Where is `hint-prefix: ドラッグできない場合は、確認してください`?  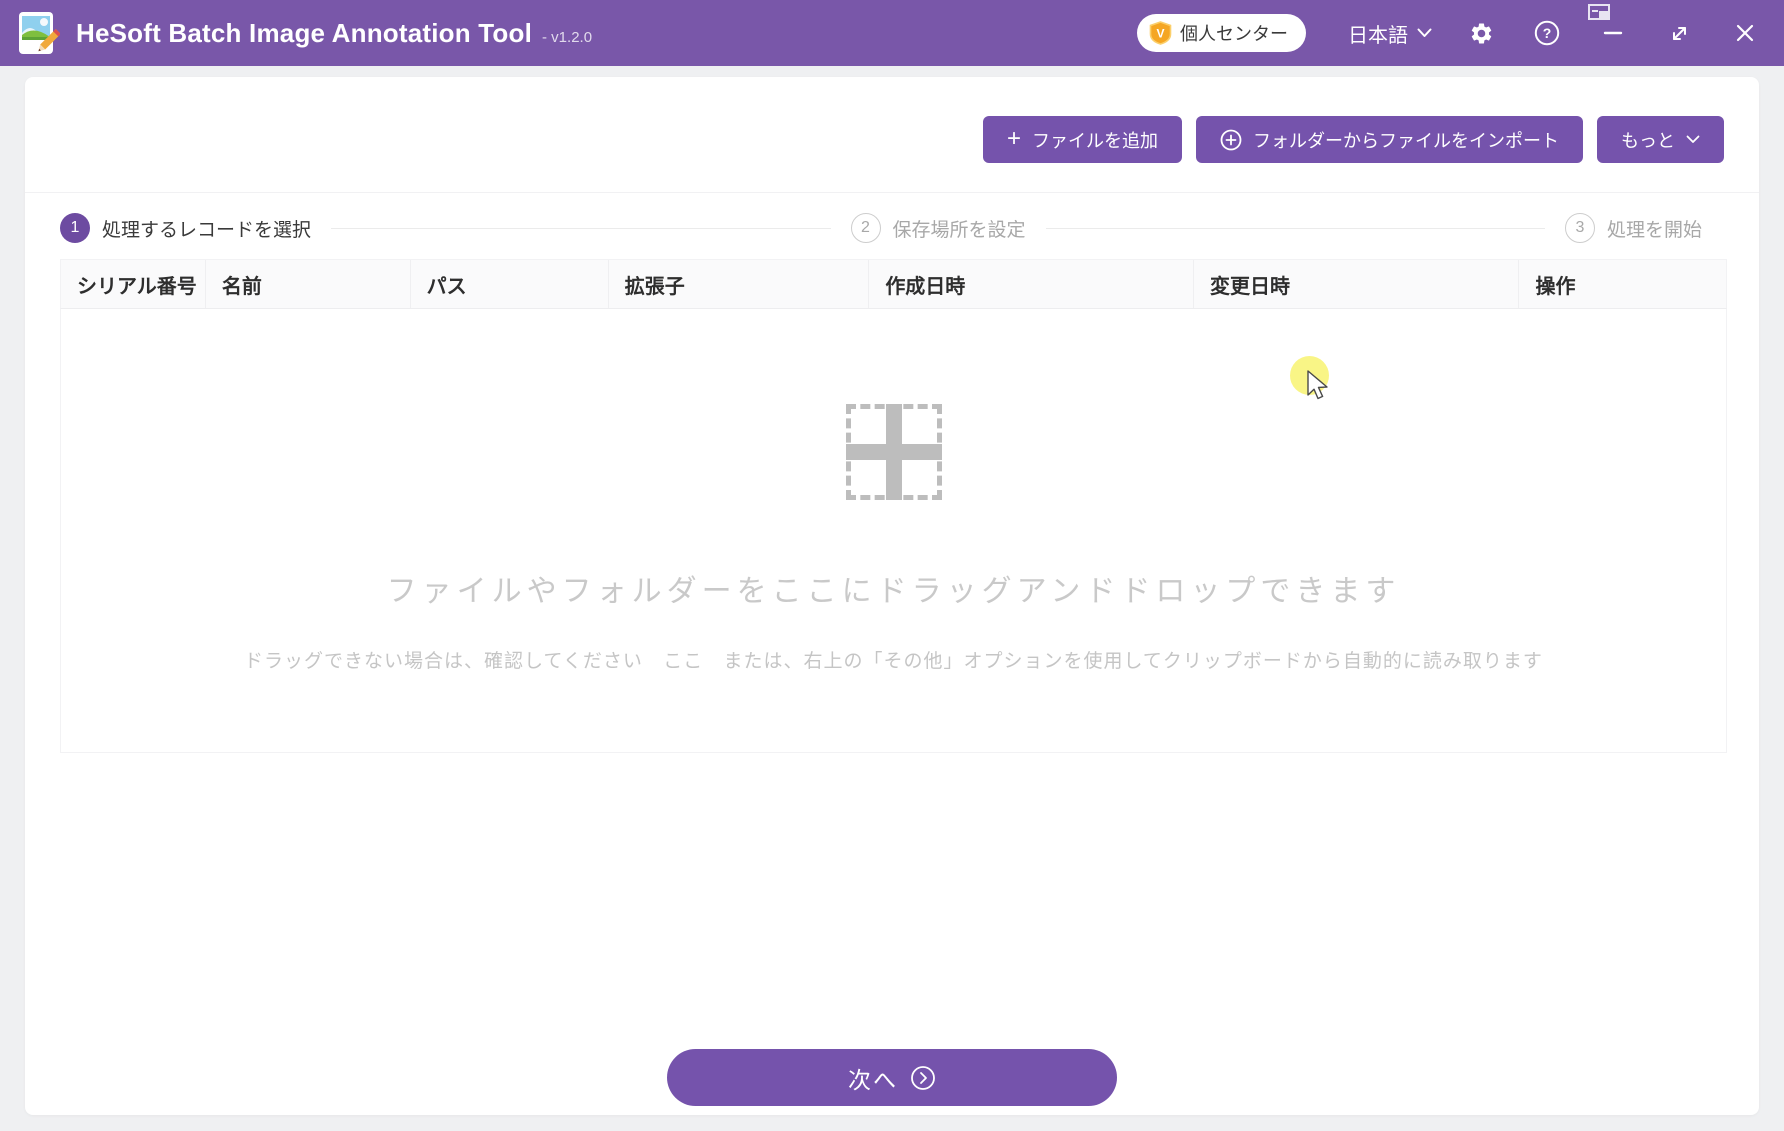 hint-prefix: ドラッグできない場合は、確認してください is located at coordinates (443, 661).